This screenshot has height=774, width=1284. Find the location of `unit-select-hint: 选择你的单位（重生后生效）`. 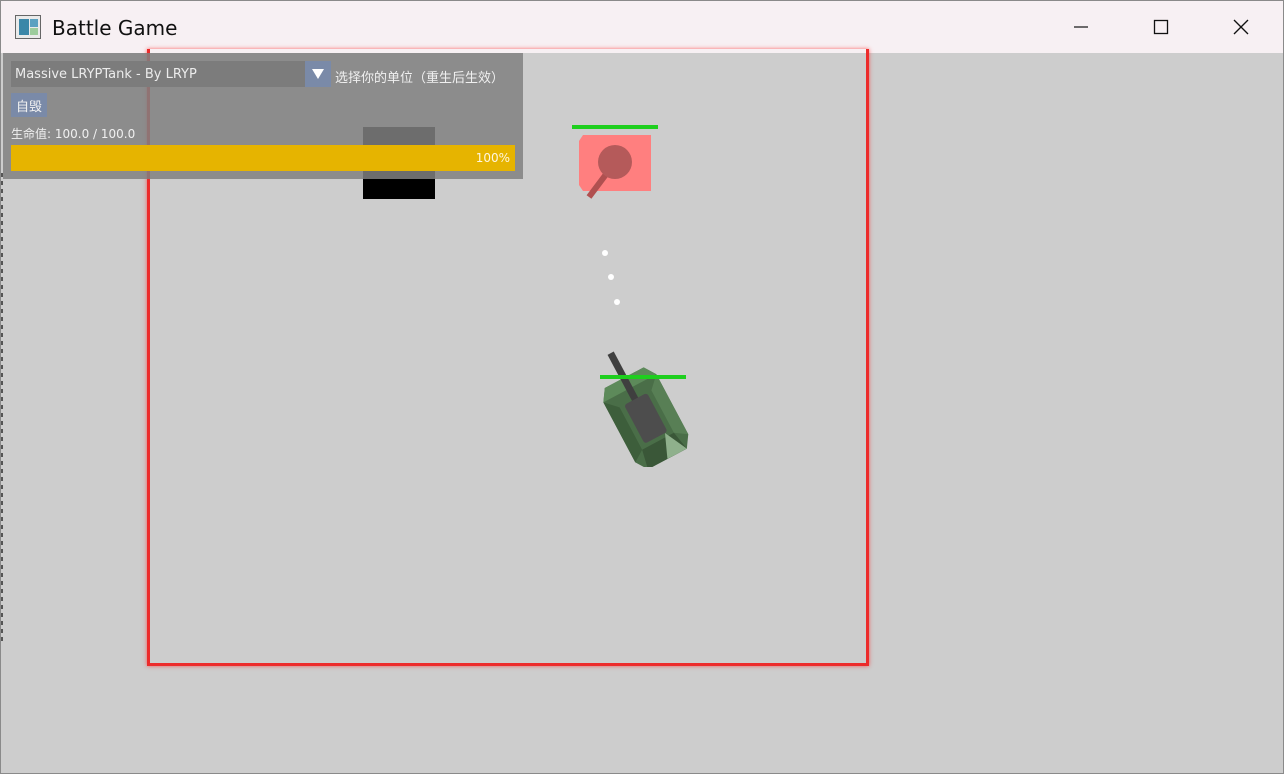

unit-select-hint: 选择你的单位（重生后生效） is located at coordinates (420, 78).